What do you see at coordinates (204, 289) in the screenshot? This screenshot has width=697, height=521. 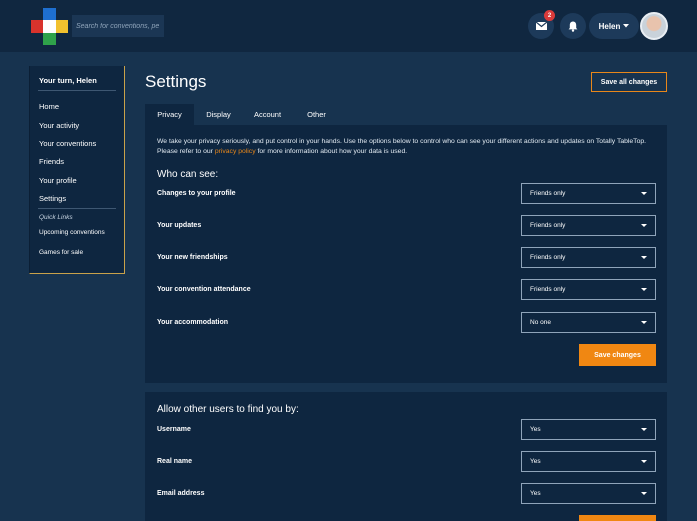 I see `setting-label-convention-attendance: Your convention attendance` at bounding box center [204, 289].